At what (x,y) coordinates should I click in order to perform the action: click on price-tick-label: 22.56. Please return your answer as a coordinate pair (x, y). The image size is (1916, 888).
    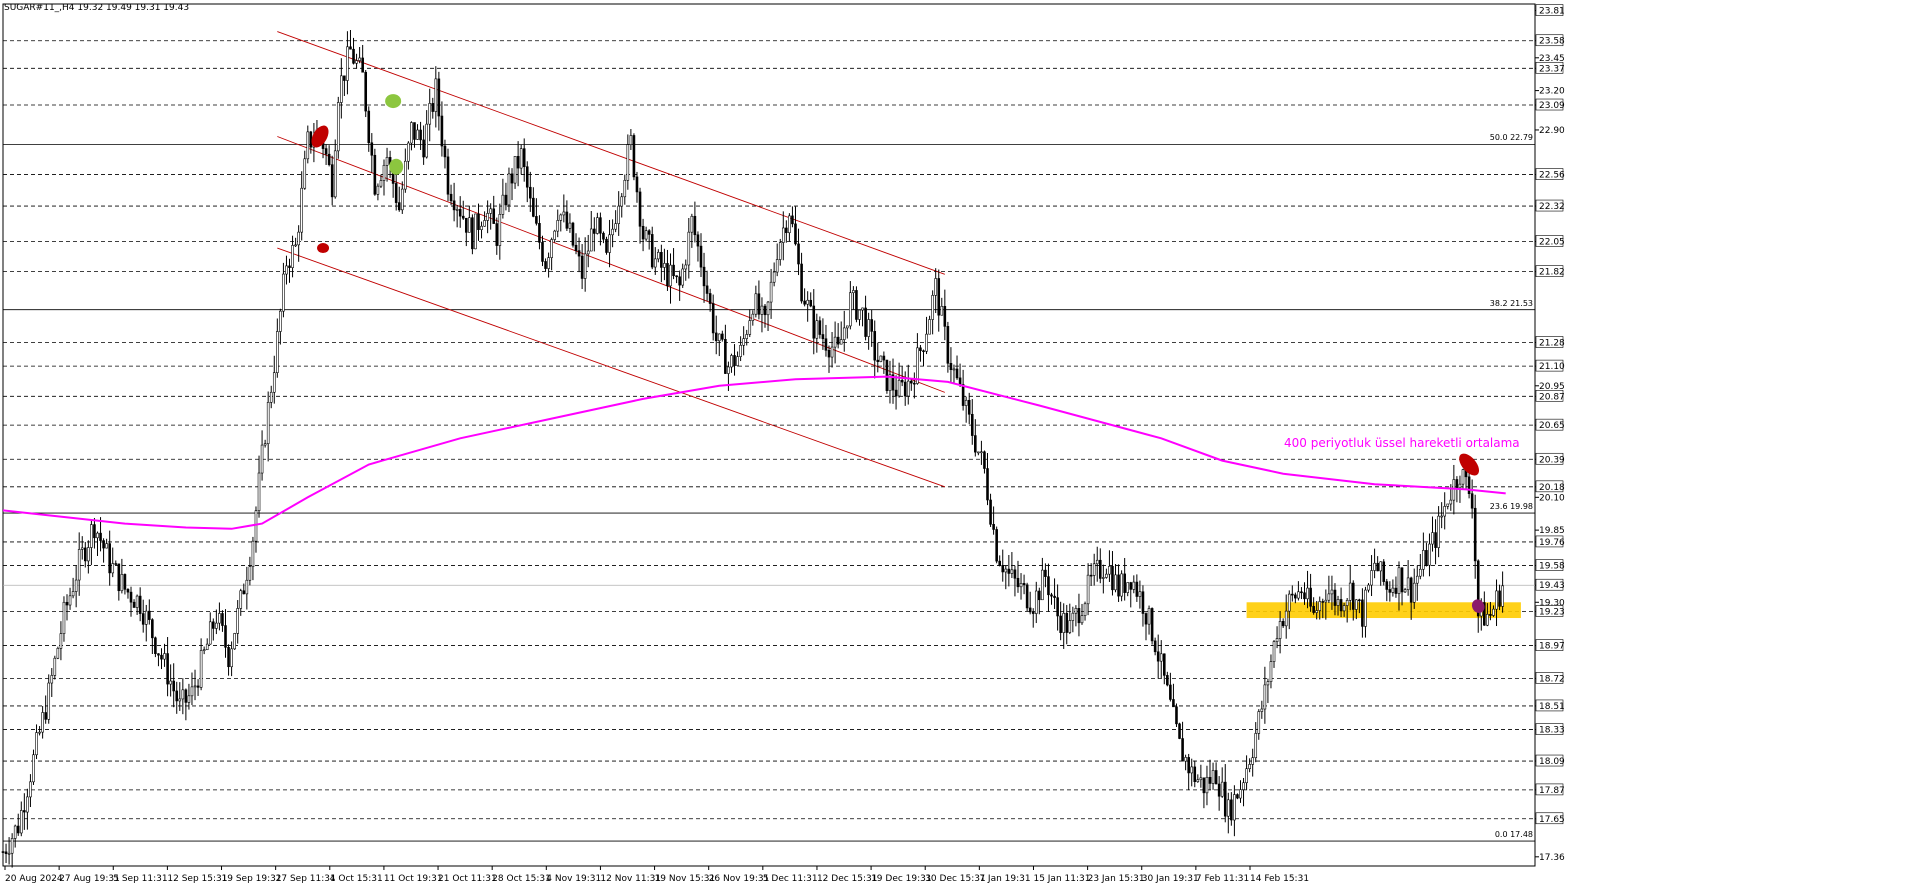
    Looking at the image, I should click on (1552, 176).